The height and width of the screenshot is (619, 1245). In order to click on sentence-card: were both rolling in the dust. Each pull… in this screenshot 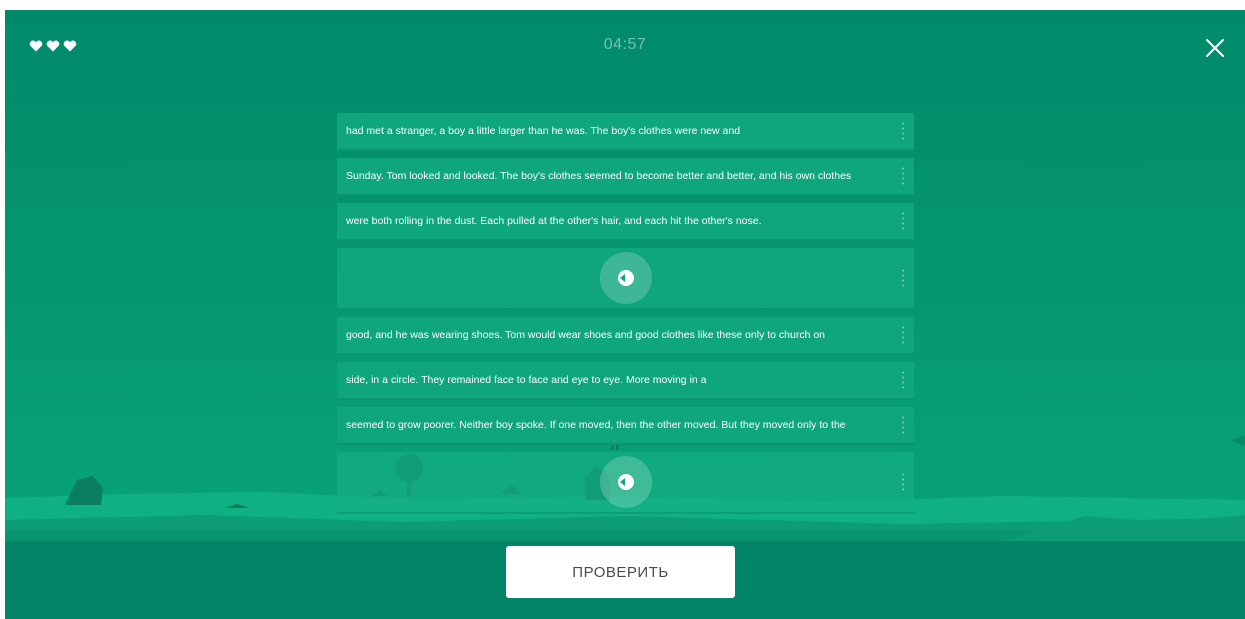, I will do `click(625, 222)`.